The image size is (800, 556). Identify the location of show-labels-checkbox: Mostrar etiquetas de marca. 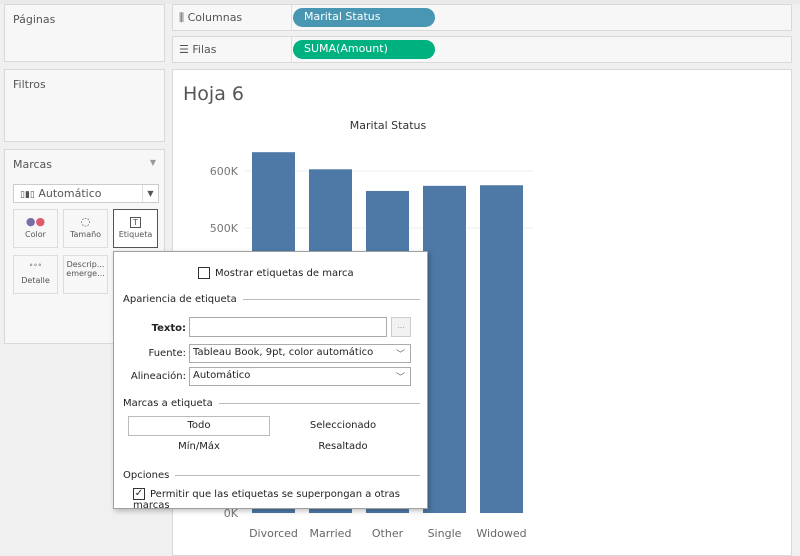
(276, 273).